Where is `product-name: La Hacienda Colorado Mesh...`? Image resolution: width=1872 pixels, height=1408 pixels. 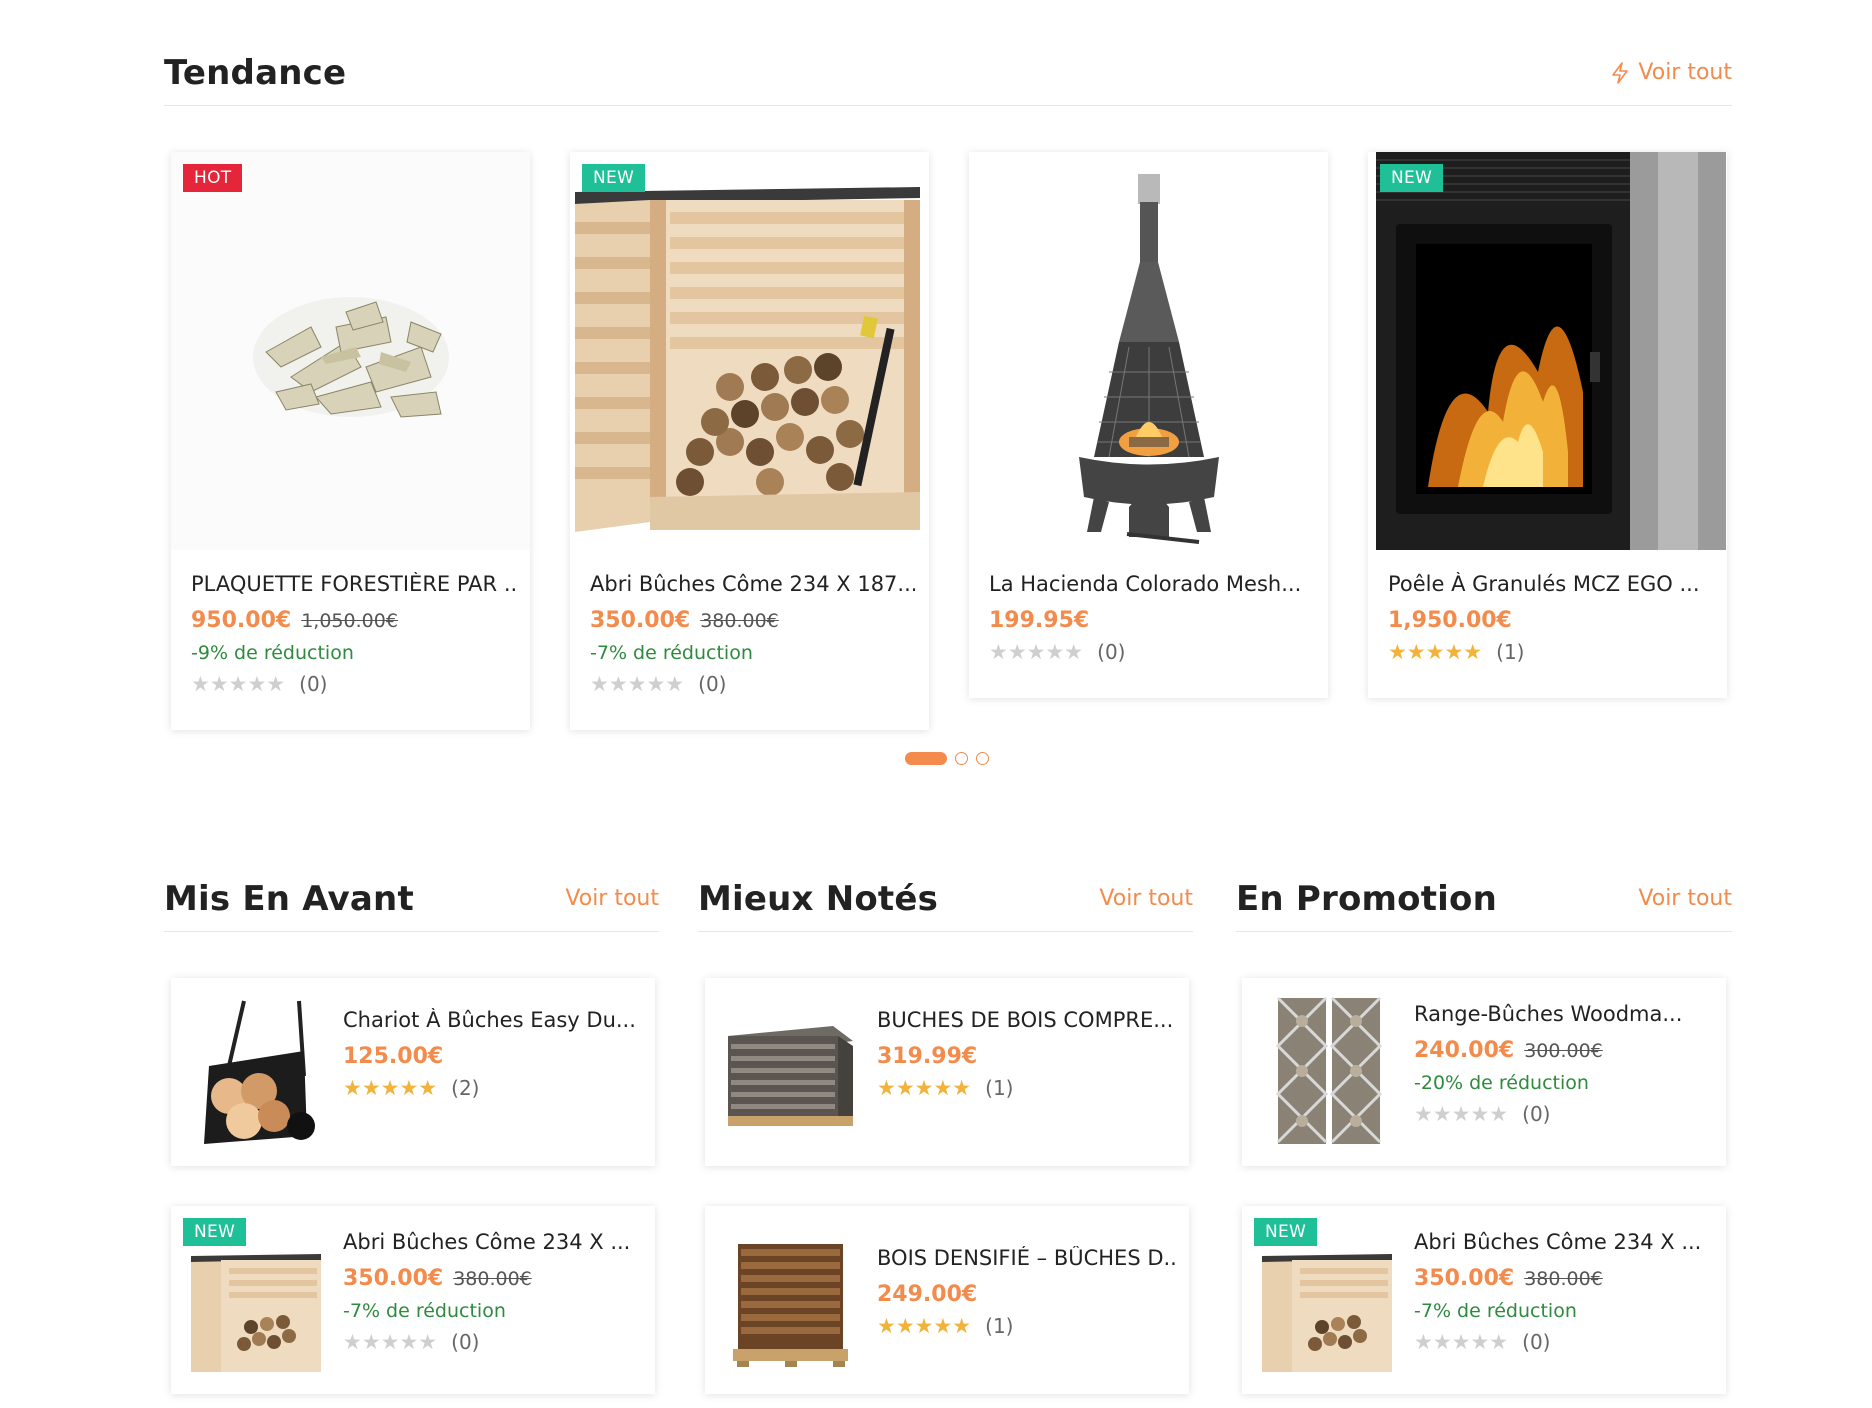 product-name: La Hacienda Colorado Mesh... is located at coordinates (1151, 584).